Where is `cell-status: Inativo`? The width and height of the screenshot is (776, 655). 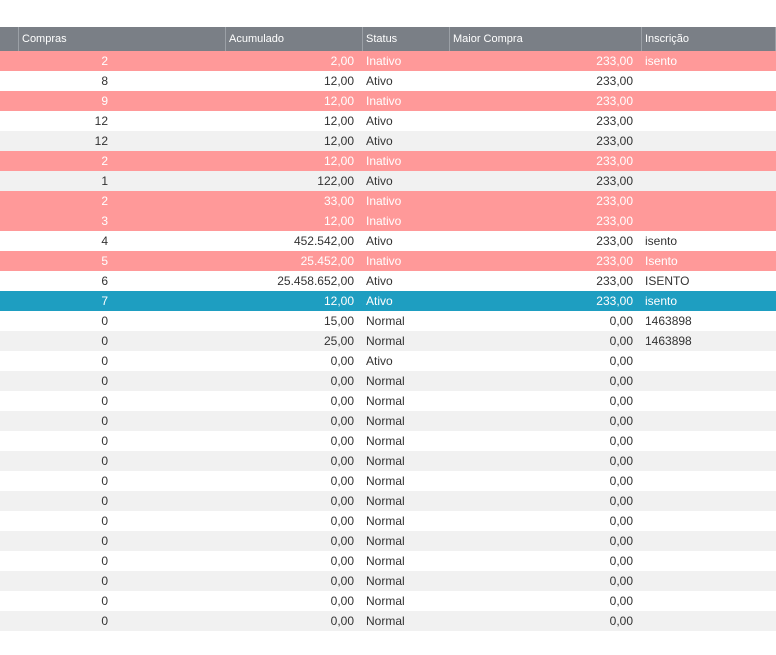 cell-status: Inativo is located at coordinates (384, 261).